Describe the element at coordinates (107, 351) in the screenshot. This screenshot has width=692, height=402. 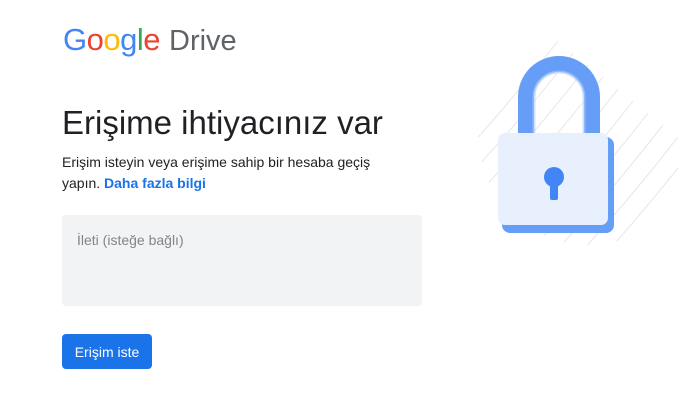
I see `request-access-button: Erişim iste` at that location.